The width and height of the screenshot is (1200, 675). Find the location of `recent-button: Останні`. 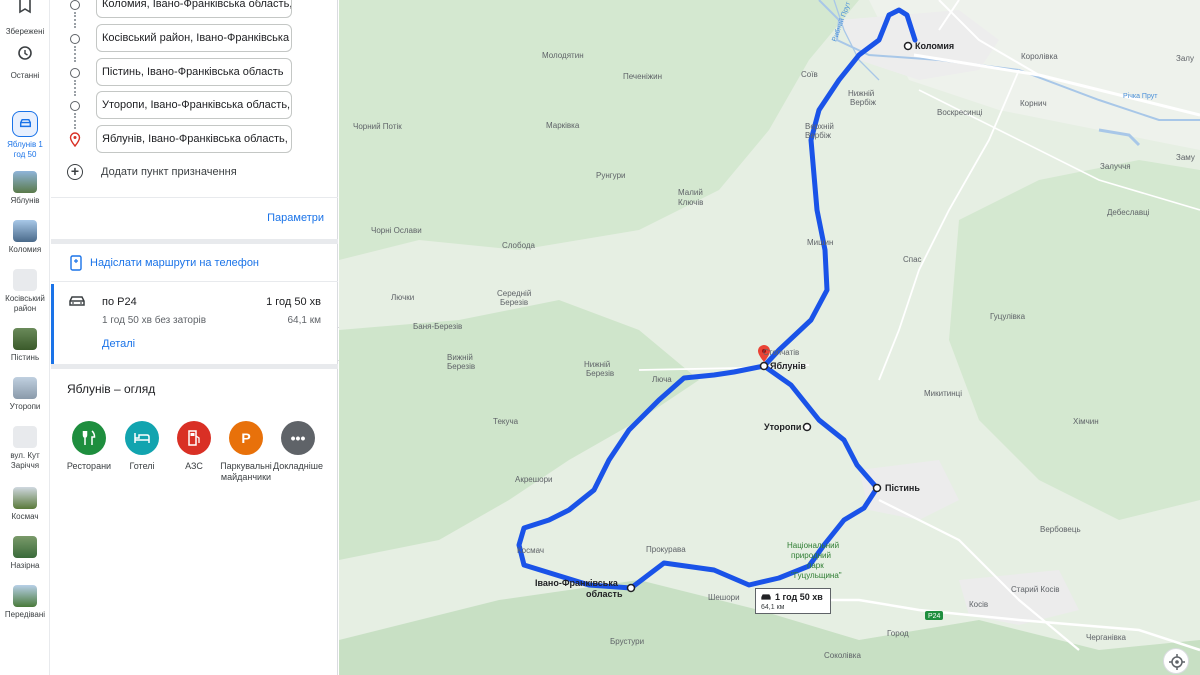

recent-button: Останні is located at coordinates (25, 62).